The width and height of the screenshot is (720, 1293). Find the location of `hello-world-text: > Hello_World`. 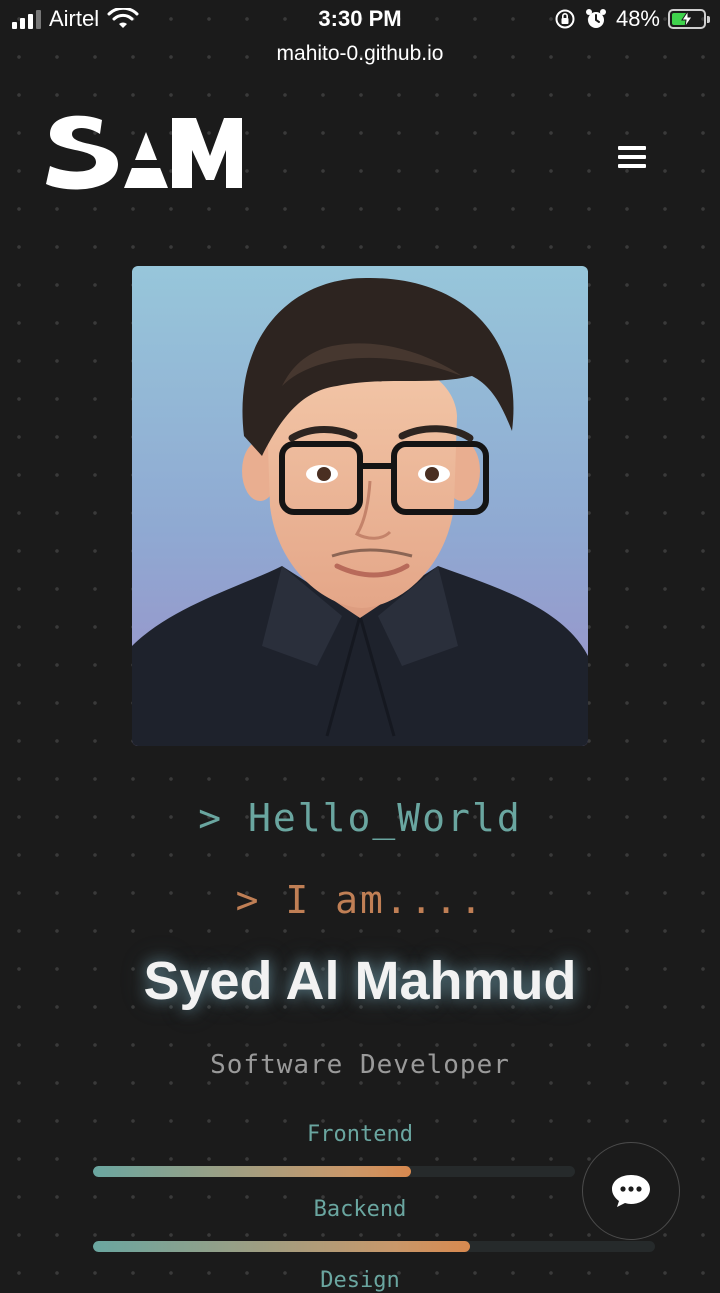

hello-world-text: > Hello_World is located at coordinates (360, 818).